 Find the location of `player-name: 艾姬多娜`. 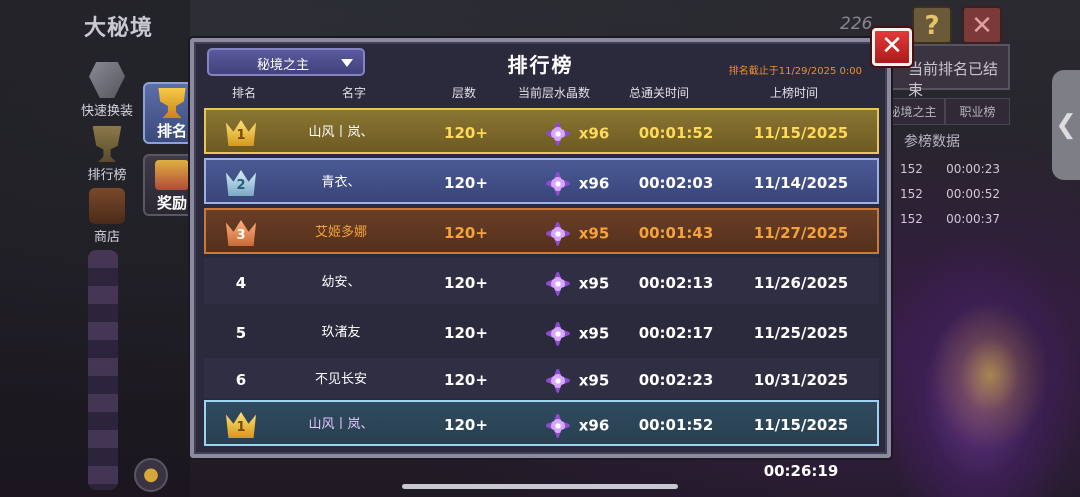

player-name: 艾姬多娜 is located at coordinates (340, 232).